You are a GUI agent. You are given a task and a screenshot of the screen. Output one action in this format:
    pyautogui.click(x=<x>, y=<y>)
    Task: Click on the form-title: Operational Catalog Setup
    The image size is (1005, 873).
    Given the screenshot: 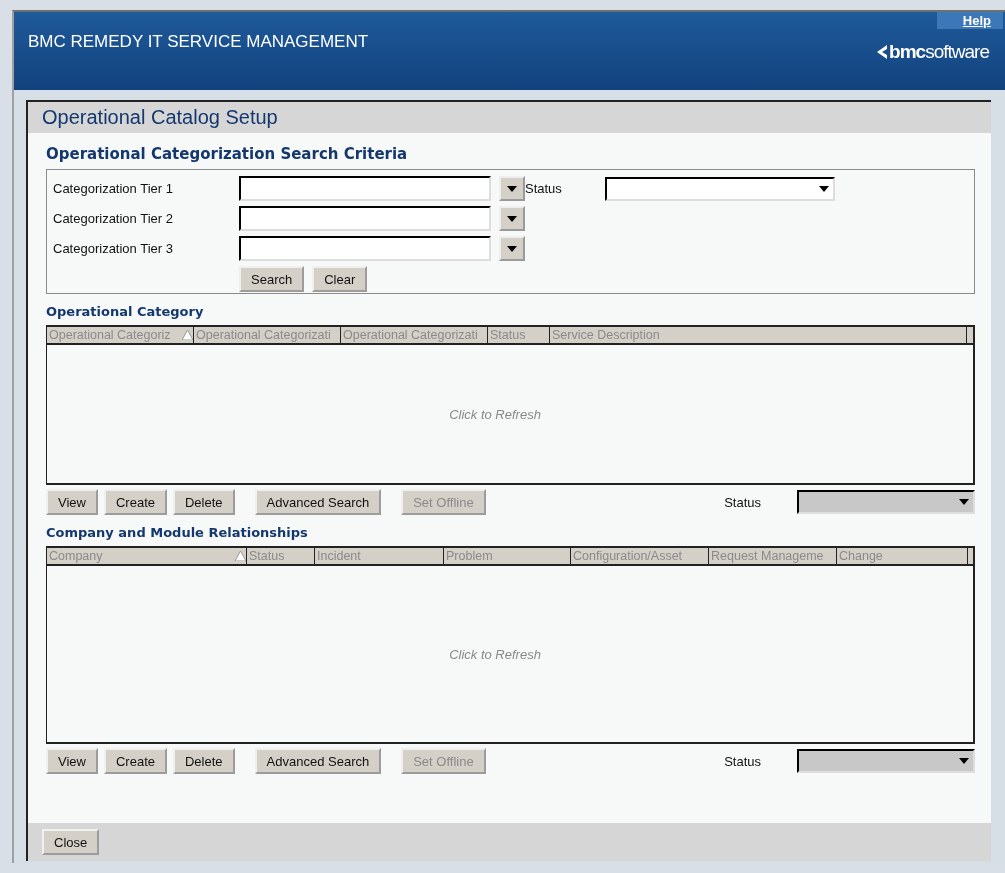 What is the action you would take?
    pyautogui.click(x=509, y=117)
    